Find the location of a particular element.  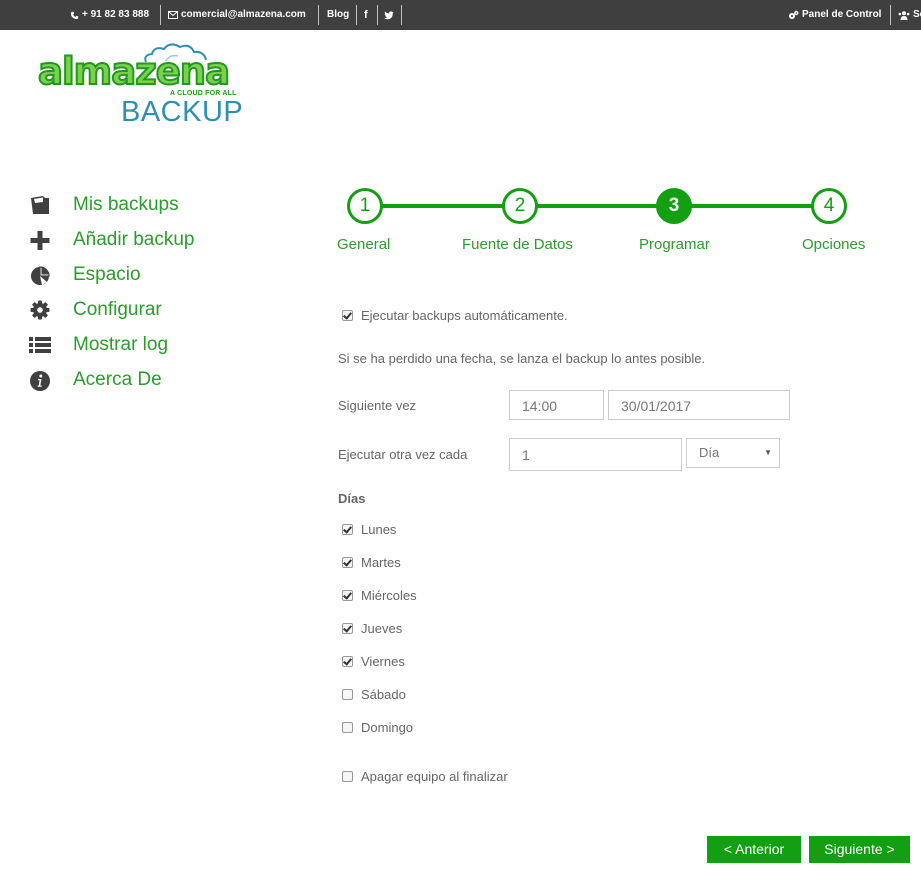

brand-name: almazena is located at coordinates (134, 71).